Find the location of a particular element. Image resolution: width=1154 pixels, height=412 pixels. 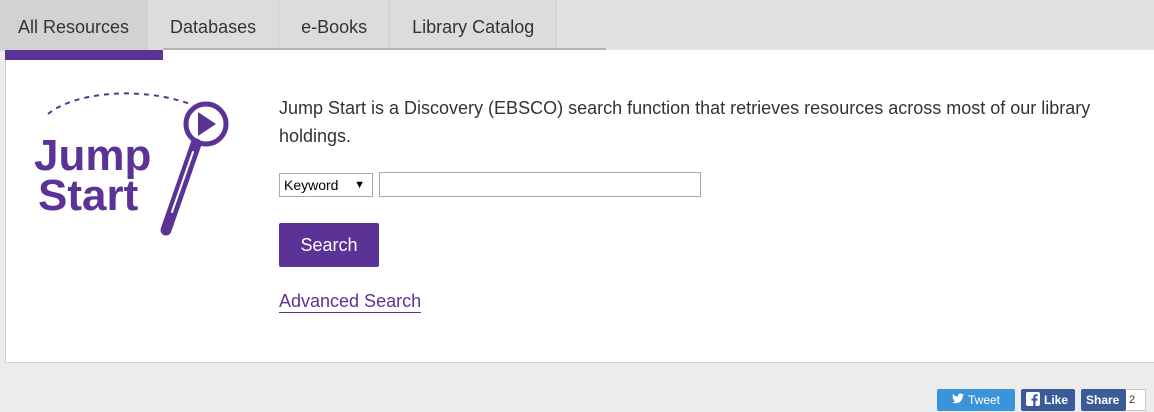

search-input is located at coordinates (540, 184).